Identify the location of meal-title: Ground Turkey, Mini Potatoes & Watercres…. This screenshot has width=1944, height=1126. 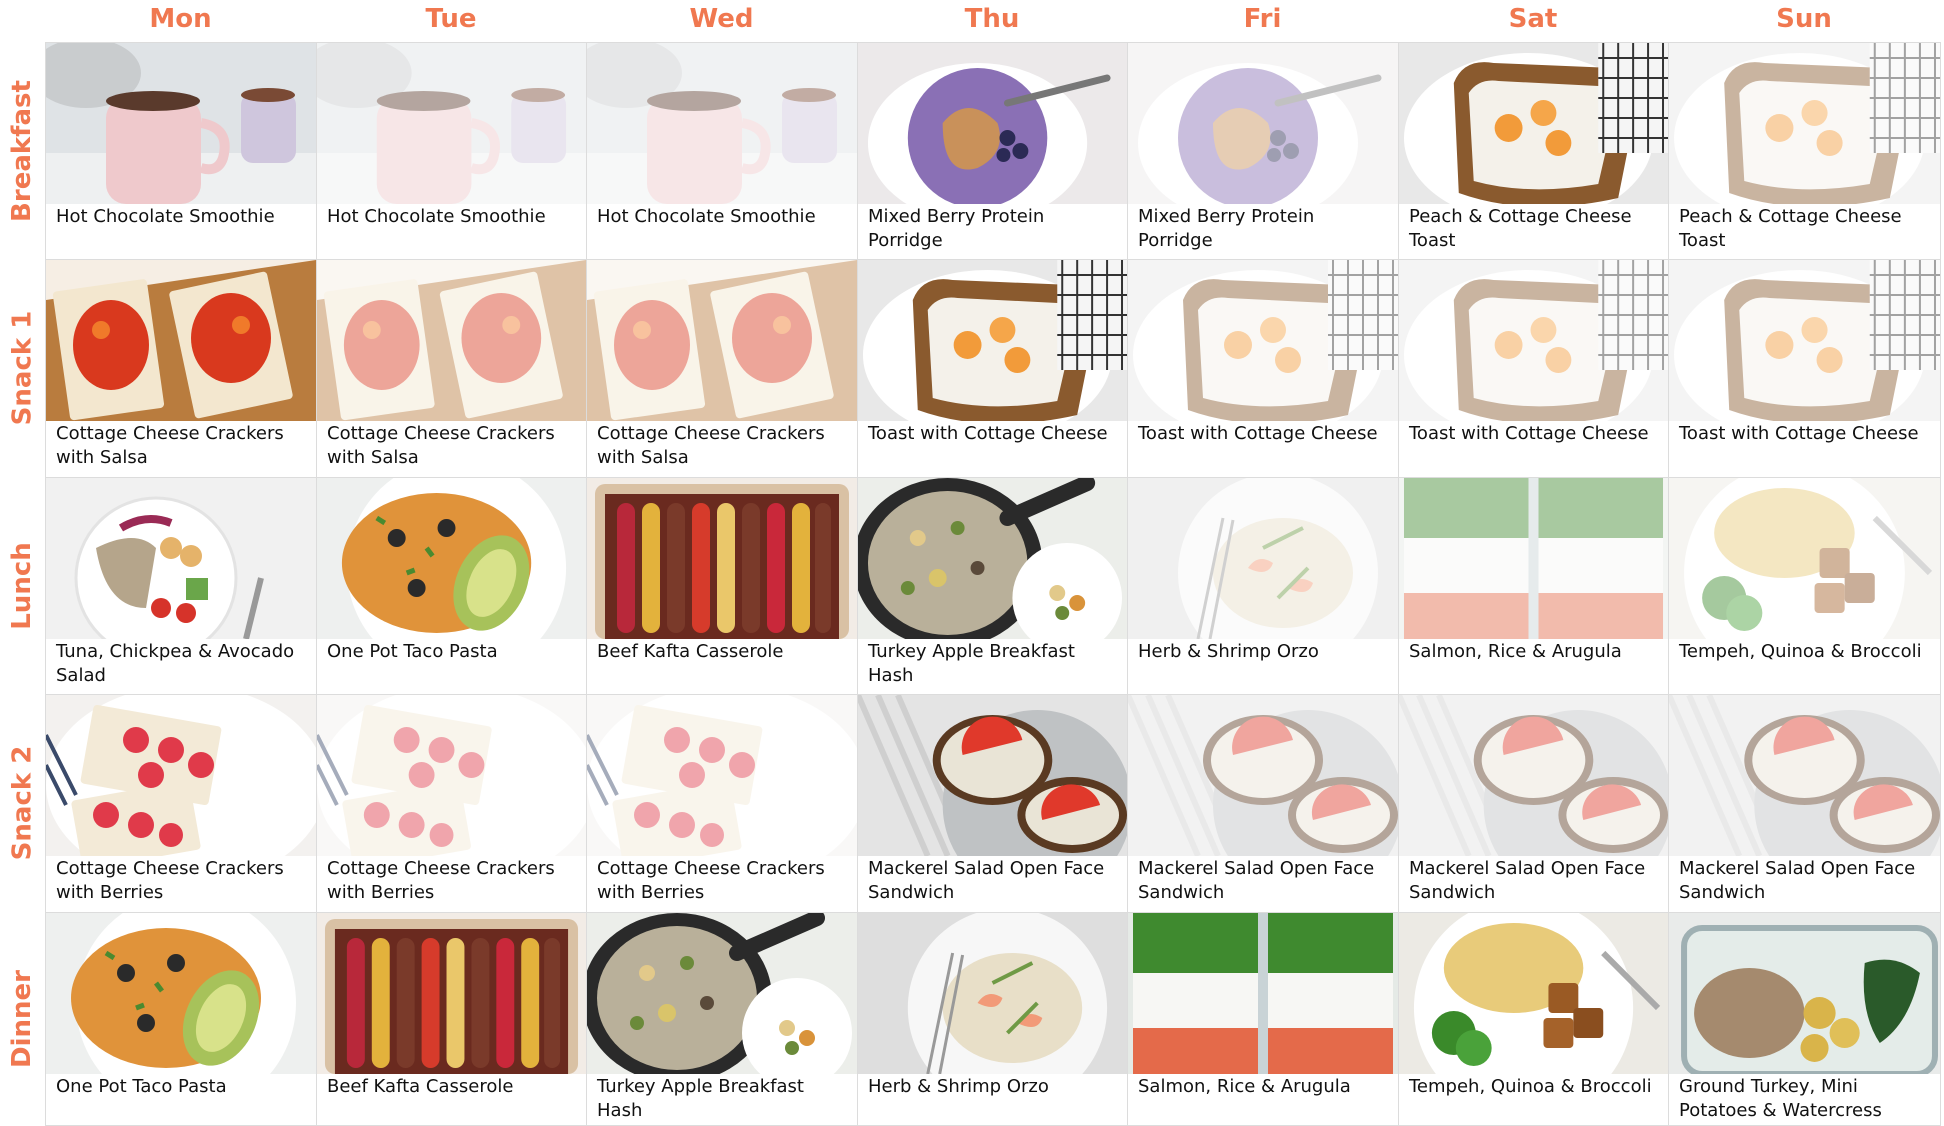
(1780, 1098).